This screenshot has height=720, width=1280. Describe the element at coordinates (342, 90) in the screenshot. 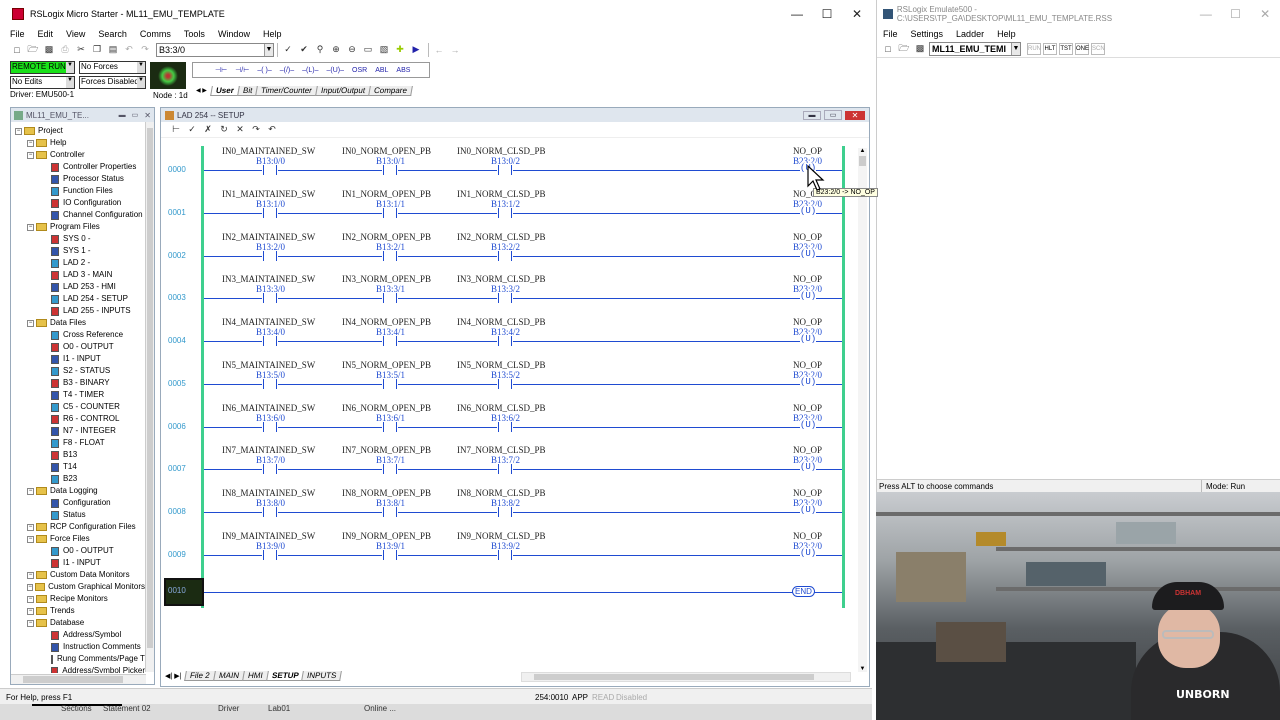

I see `instr-tab-input-output: Input/Output` at that location.